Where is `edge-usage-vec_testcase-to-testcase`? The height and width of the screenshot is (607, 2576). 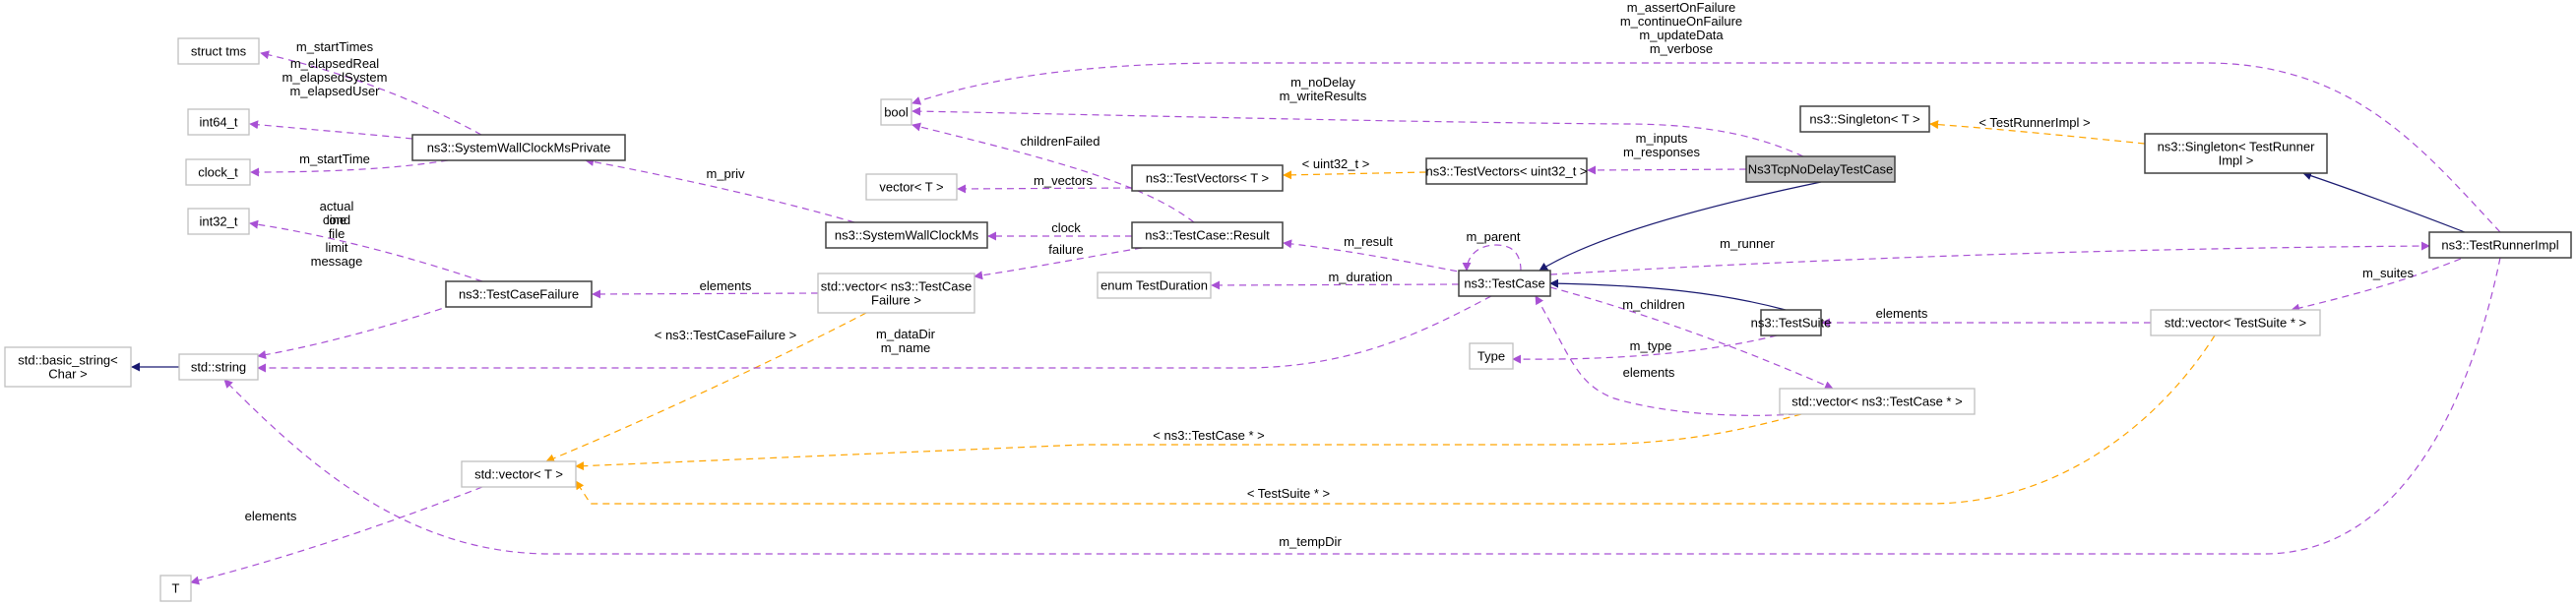
edge-usage-vec_testcase-to-testcase is located at coordinates (1665, 355).